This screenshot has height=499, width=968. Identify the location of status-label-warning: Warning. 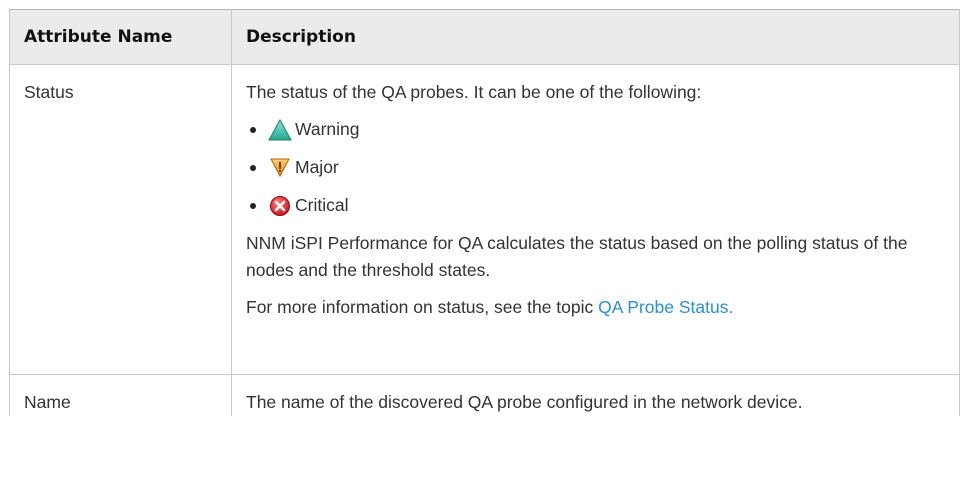
(327, 129).